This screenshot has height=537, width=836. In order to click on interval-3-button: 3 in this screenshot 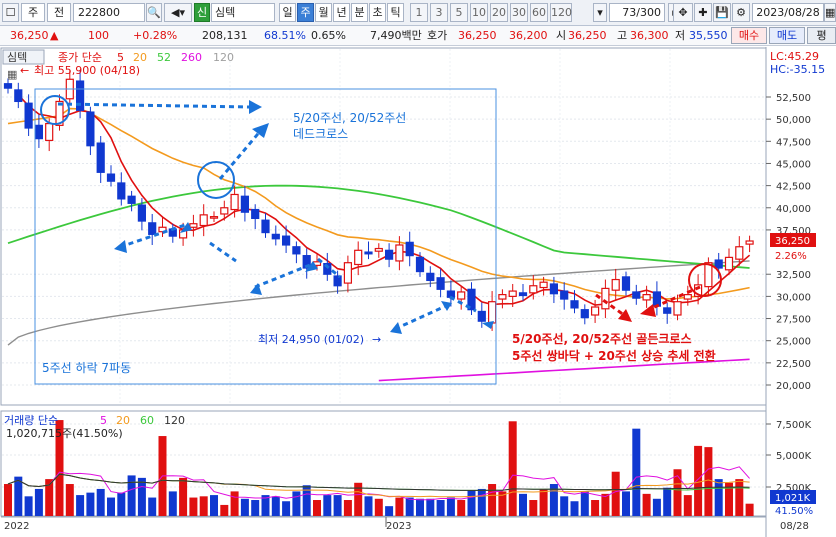, I will do `click(439, 12)`.